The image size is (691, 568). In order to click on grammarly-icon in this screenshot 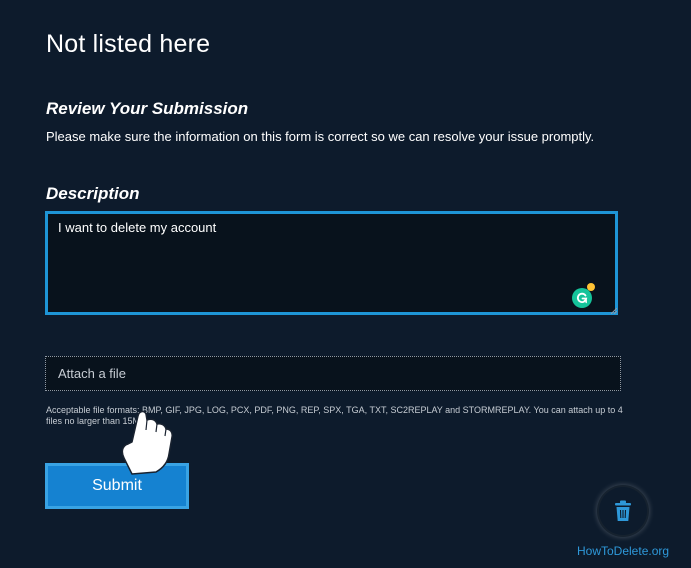, I will do `click(582, 298)`.